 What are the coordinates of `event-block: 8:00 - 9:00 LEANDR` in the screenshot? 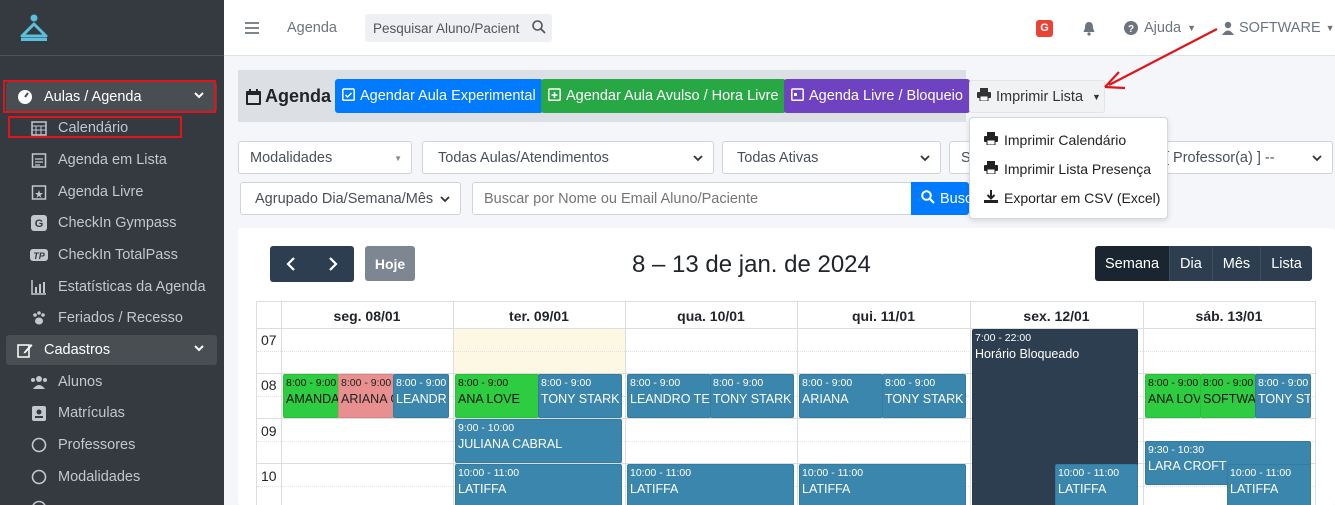 It's located at (421, 396).